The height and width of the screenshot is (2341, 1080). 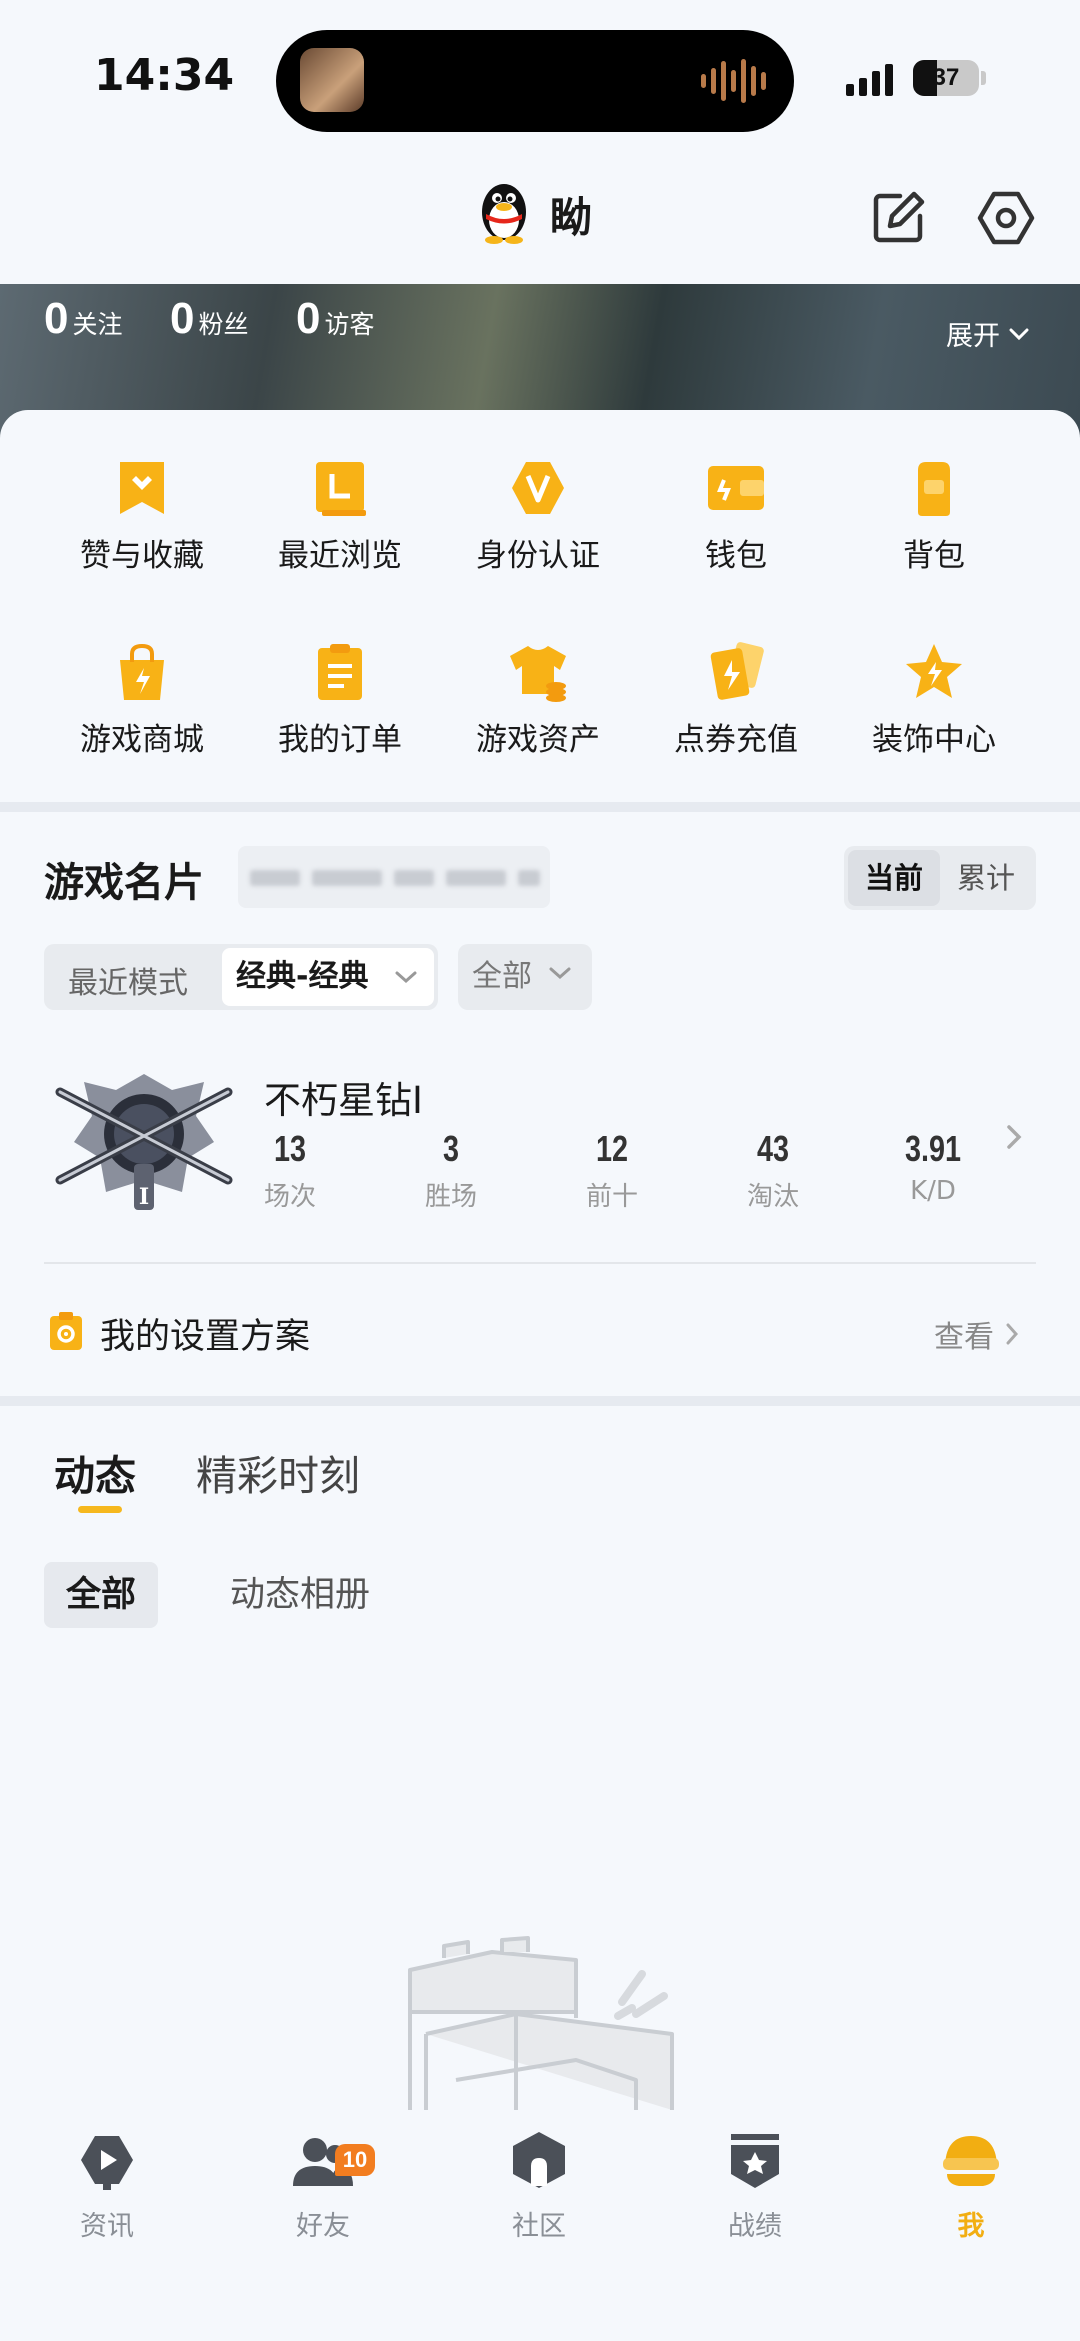 I want to click on stat-value: 3.91, so click(x=933, y=1148).